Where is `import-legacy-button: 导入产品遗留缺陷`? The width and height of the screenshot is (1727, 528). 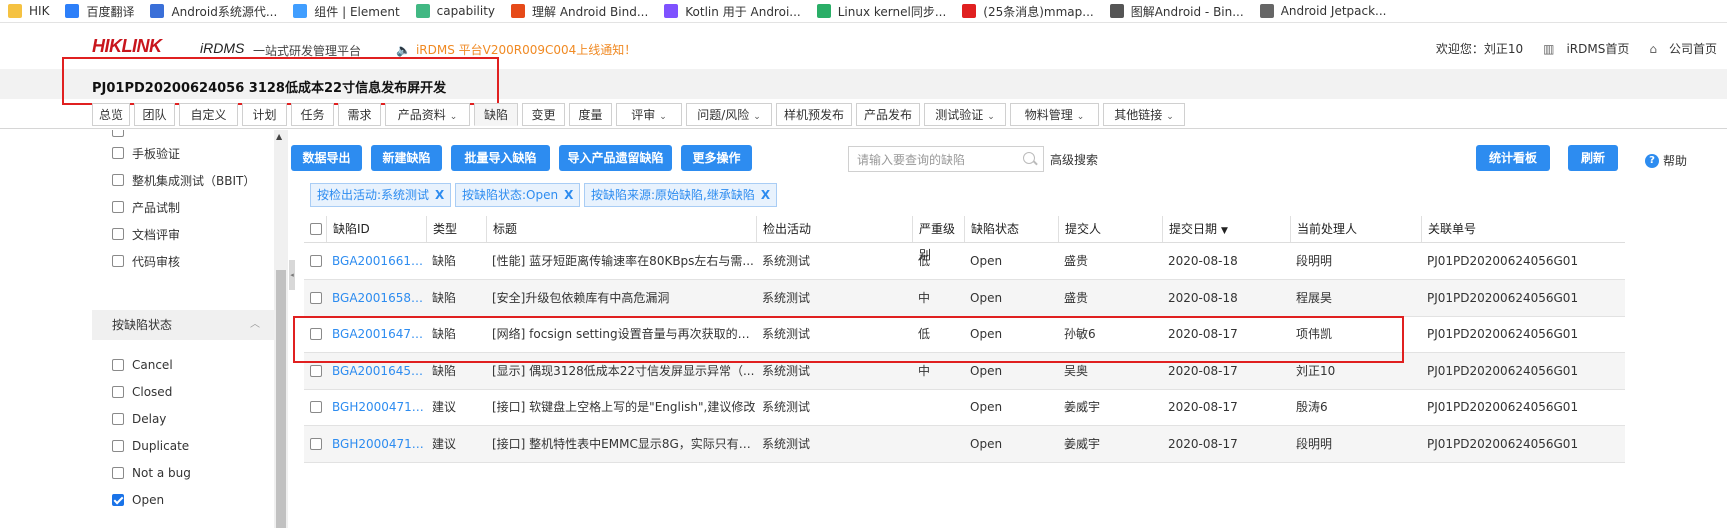 import-legacy-button: 导入产品遗留缺陷 is located at coordinates (615, 158).